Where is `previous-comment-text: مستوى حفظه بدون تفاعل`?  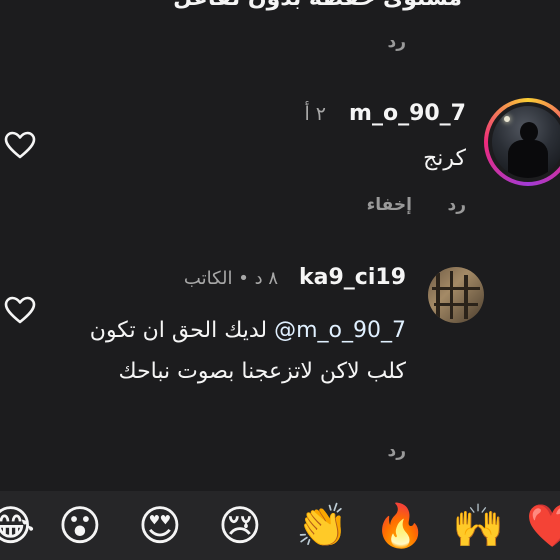
previous-comment-text: مستوى حفظه بدون تفاعل is located at coordinates (317, 5).